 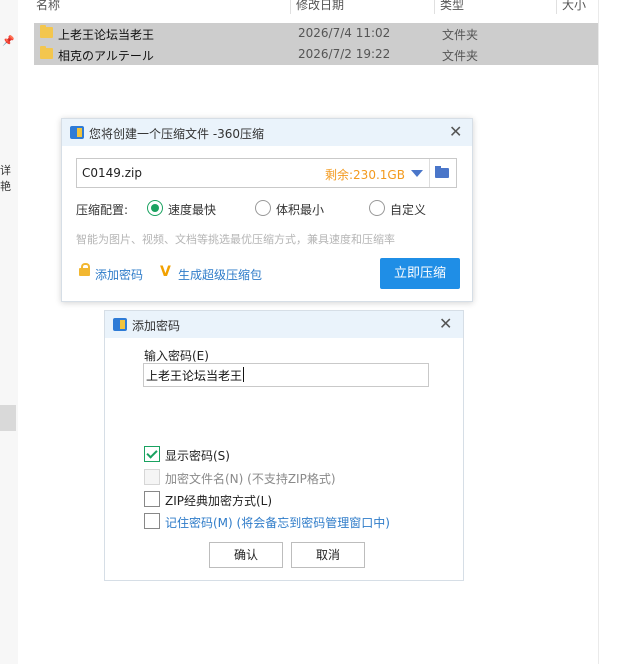 What do you see at coordinates (429, 173) in the screenshot?
I see `field-divider` at bounding box center [429, 173].